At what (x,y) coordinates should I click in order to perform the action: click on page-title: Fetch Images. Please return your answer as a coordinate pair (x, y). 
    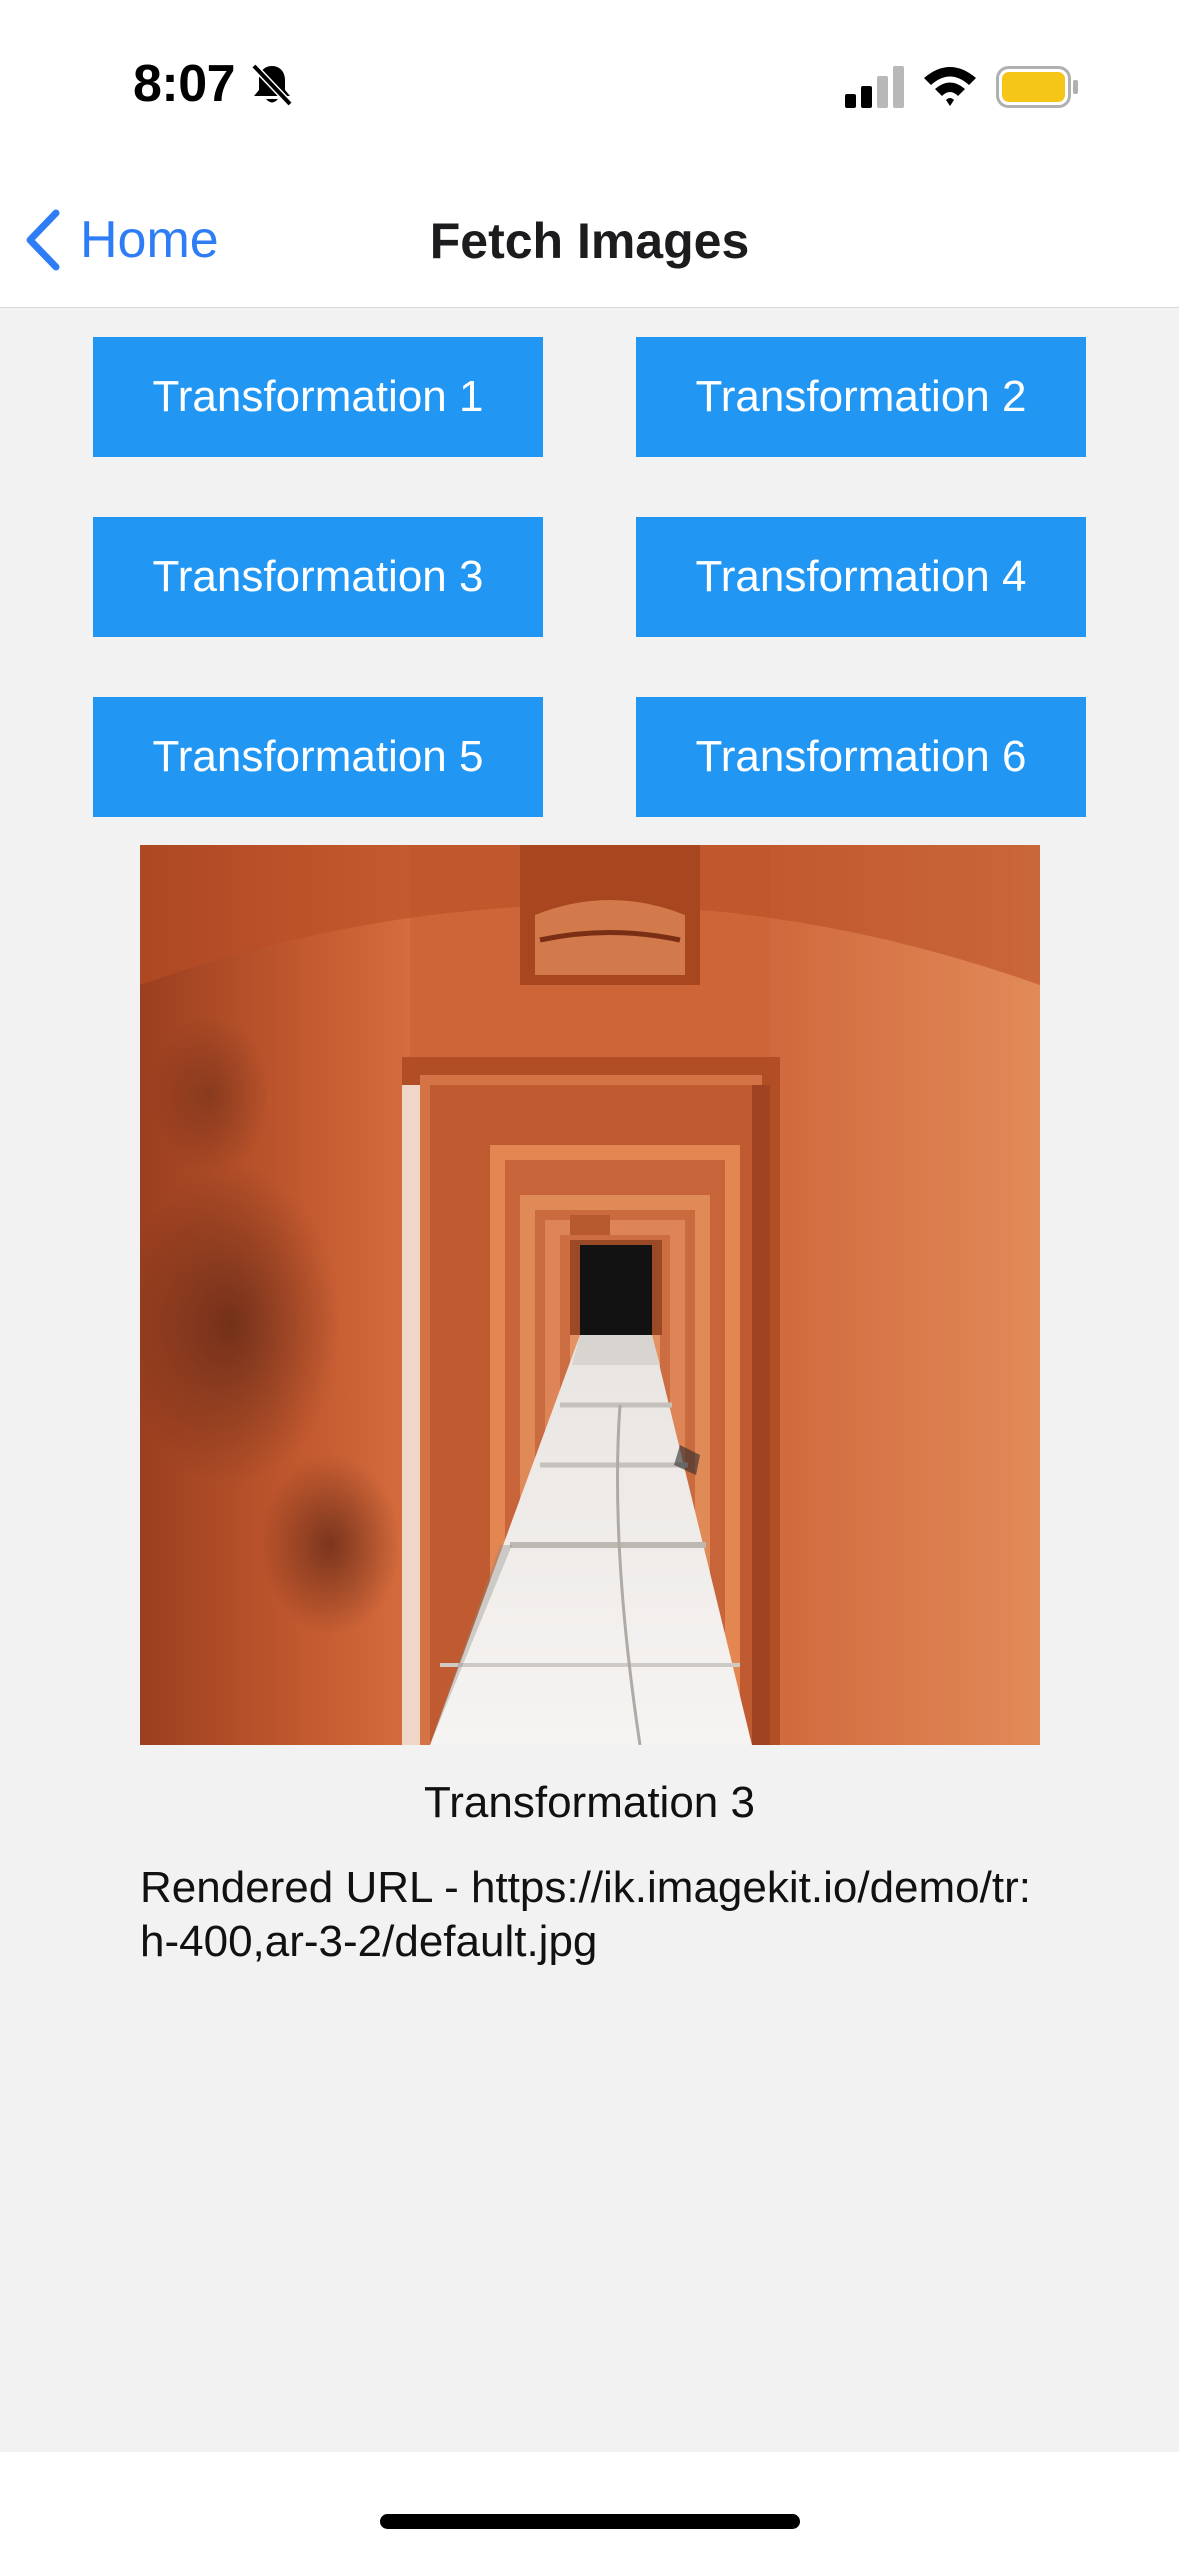
    Looking at the image, I should click on (589, 241).